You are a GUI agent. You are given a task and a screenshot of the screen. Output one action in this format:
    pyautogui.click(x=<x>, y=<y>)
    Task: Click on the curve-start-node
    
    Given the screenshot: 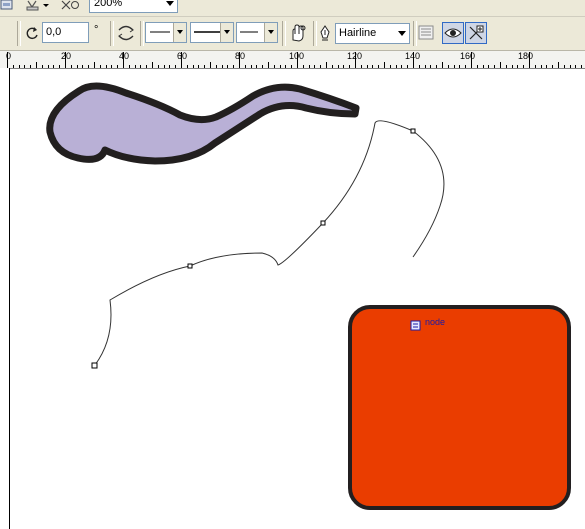 What is the action you would take?
    pyautogui.click(x=94, y=365)
    